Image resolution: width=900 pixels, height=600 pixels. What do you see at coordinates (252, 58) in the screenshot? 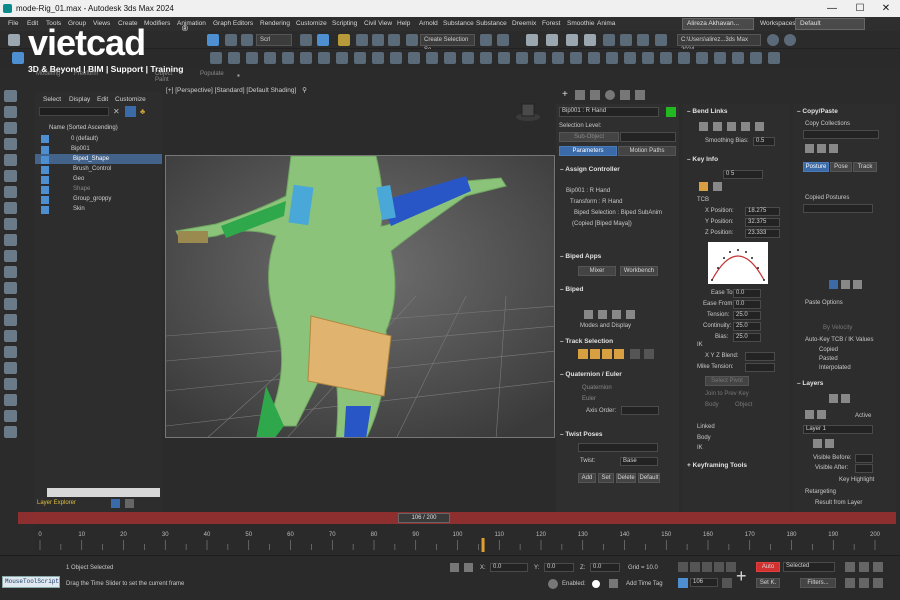
I see `align-view-icon` at bounding box center [252, 58].